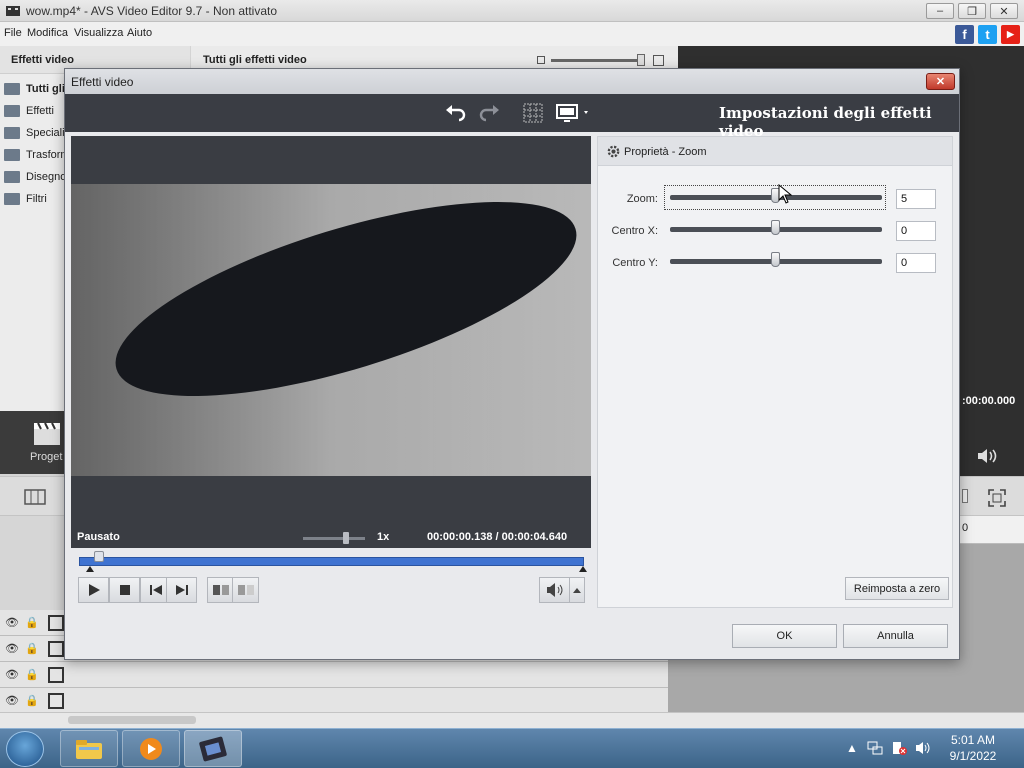 The width and height of the screenshot is (1024, 768). What do you see at coordinates (987, 34) in the screenshot?
I see `twitter-icon: t` at bounding box center [987, 34].